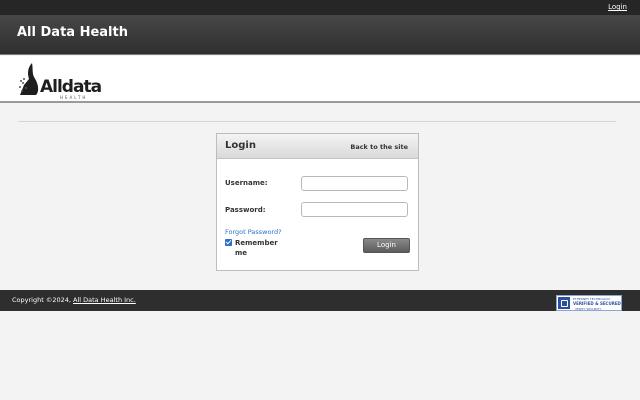 The width and height of the screenshot is (640, 400). Describe the element at coordinates (240, 145) in the screenshot. I see `login-panel-title: Login` at that location.